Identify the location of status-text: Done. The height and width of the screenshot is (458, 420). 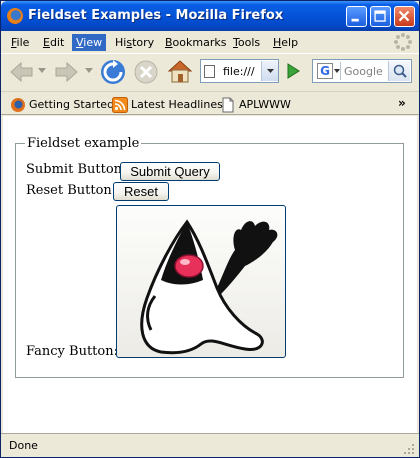
(23, 445).